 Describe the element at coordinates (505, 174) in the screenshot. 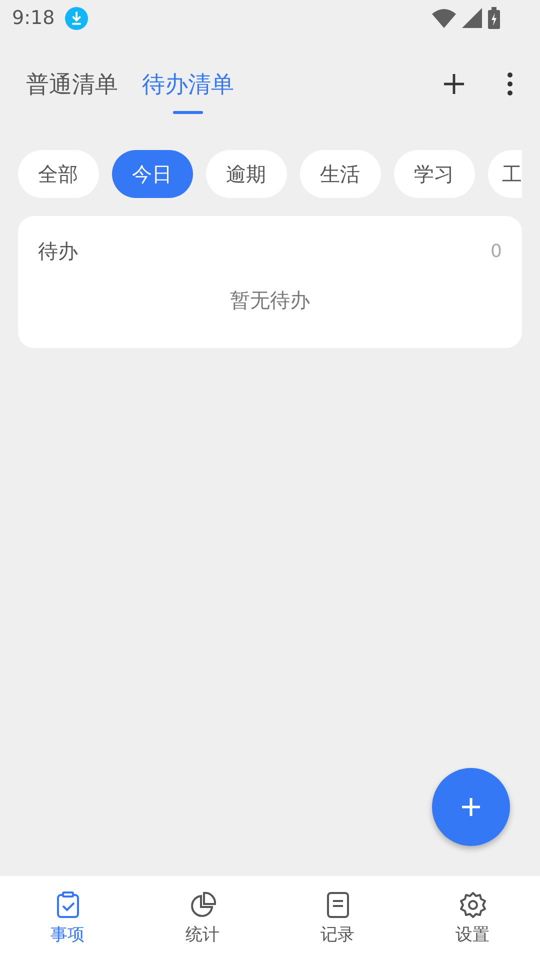

I see `filter-chip: 工` at that location.